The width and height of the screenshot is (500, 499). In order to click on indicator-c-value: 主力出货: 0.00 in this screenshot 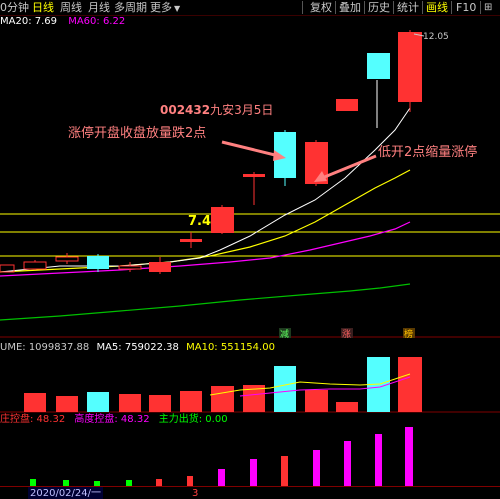, I will do `click(193, 419)`.